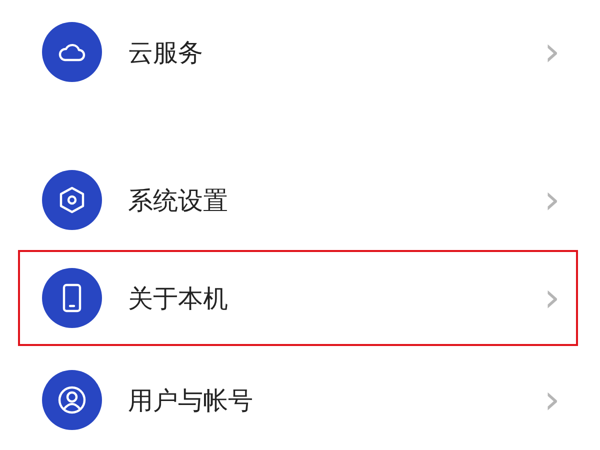  What do you see at coordinates (72, 298) in the screenshot?
I see `phone-icon` at bounding box center [72, 298].